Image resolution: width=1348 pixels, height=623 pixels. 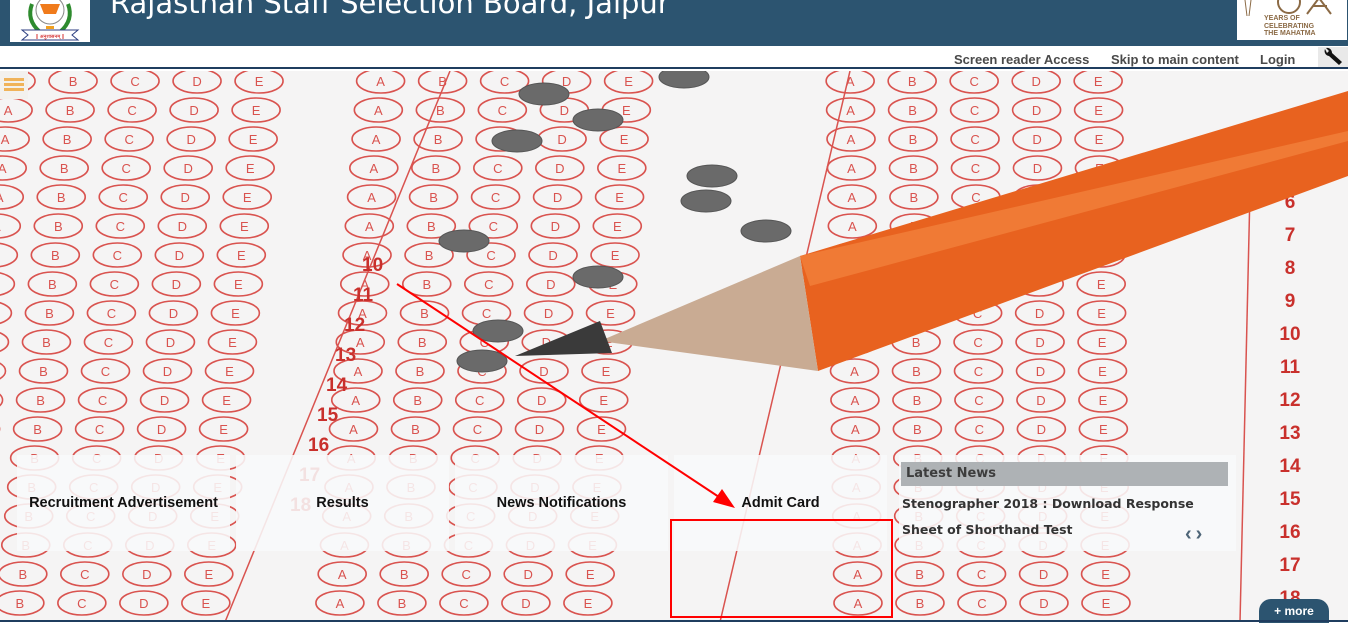 I want to click on wrench-icon, so click(x=1333, y=56).